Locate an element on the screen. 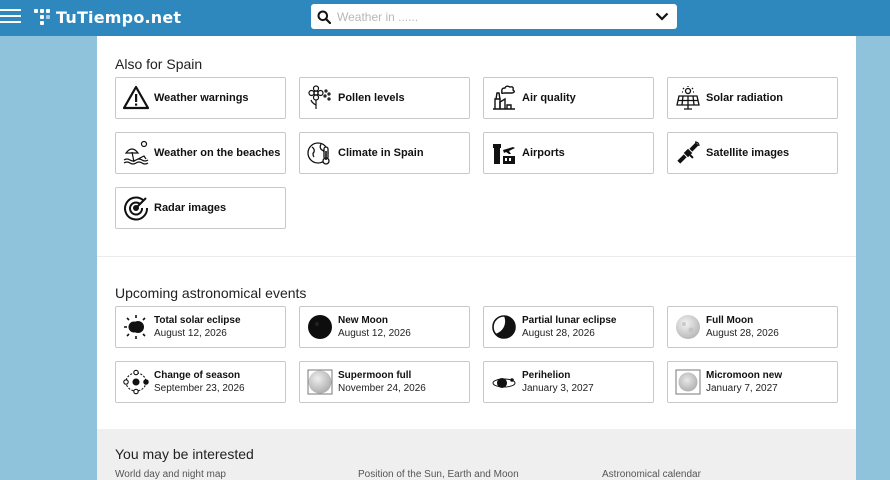 The height and width of the screenshot is (480, 890). card-label: Solar radiation is located at coordinates (745, 98).